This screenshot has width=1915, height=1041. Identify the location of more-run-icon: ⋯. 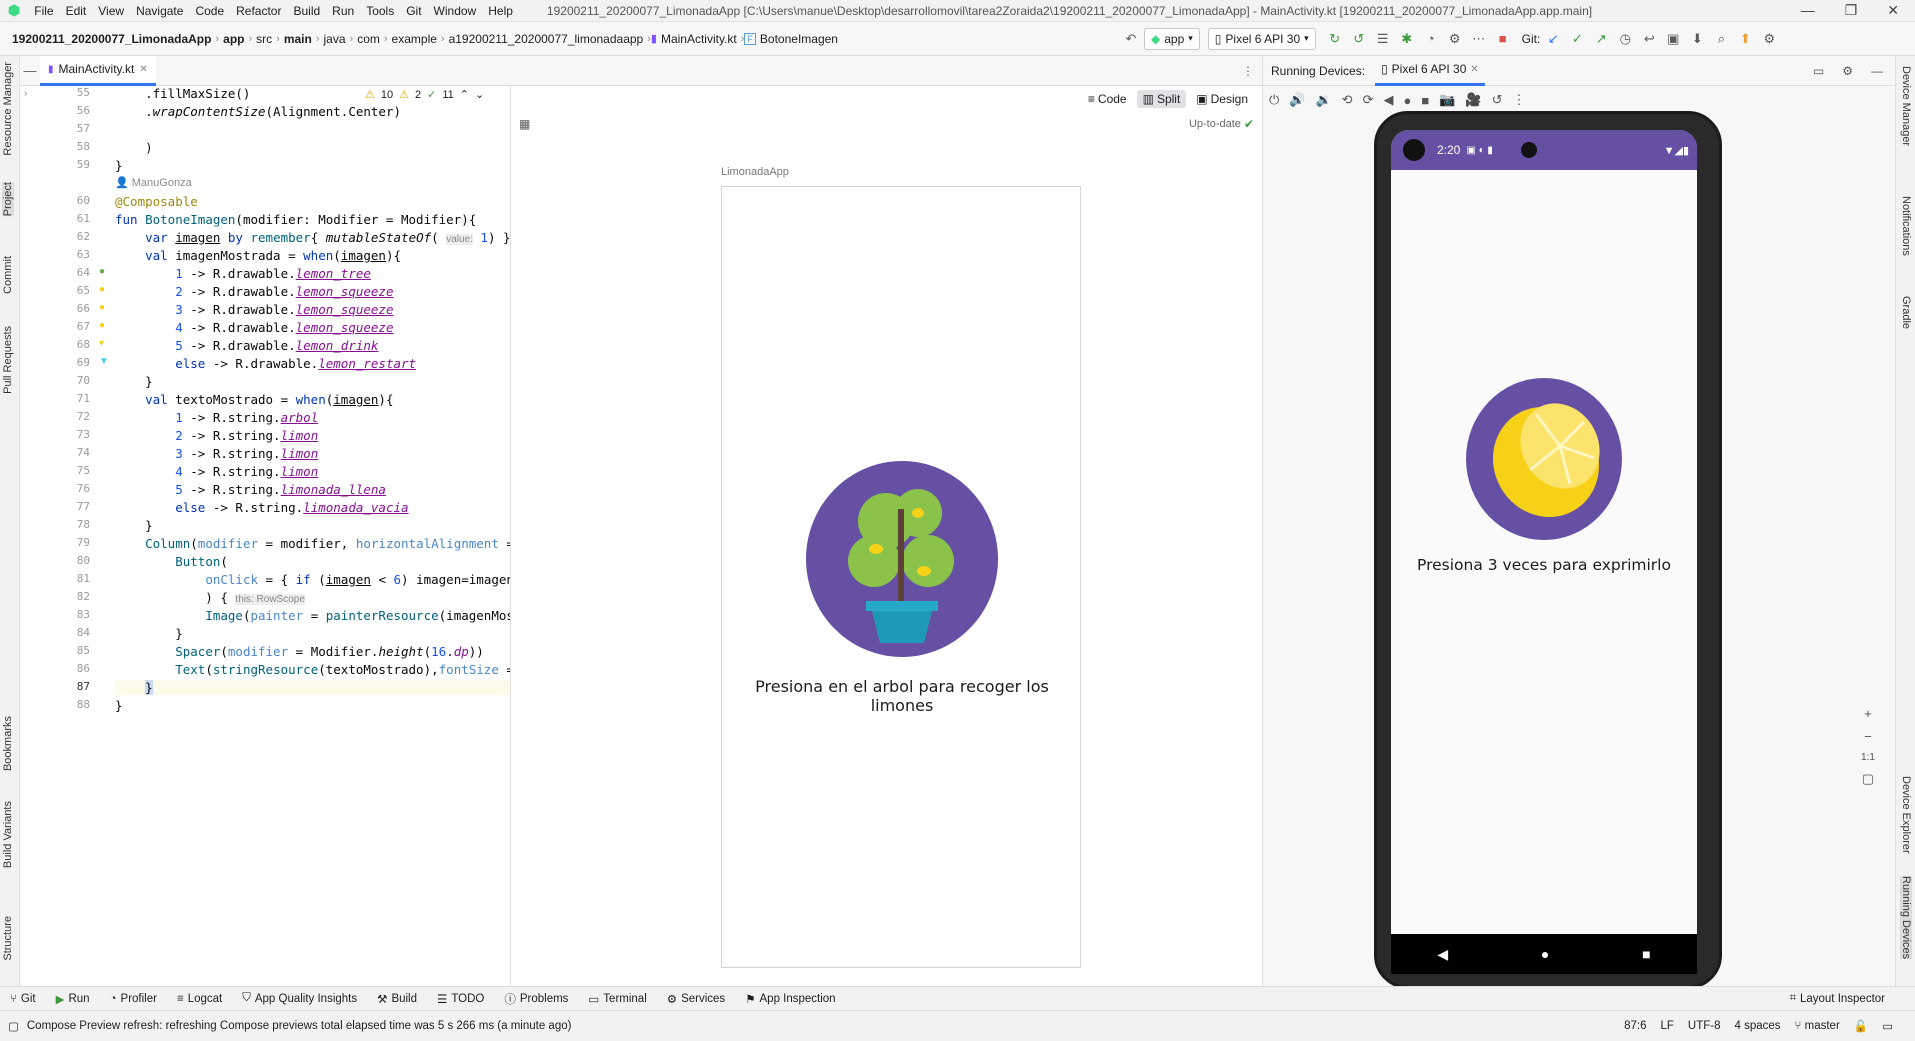
(1479, 39).